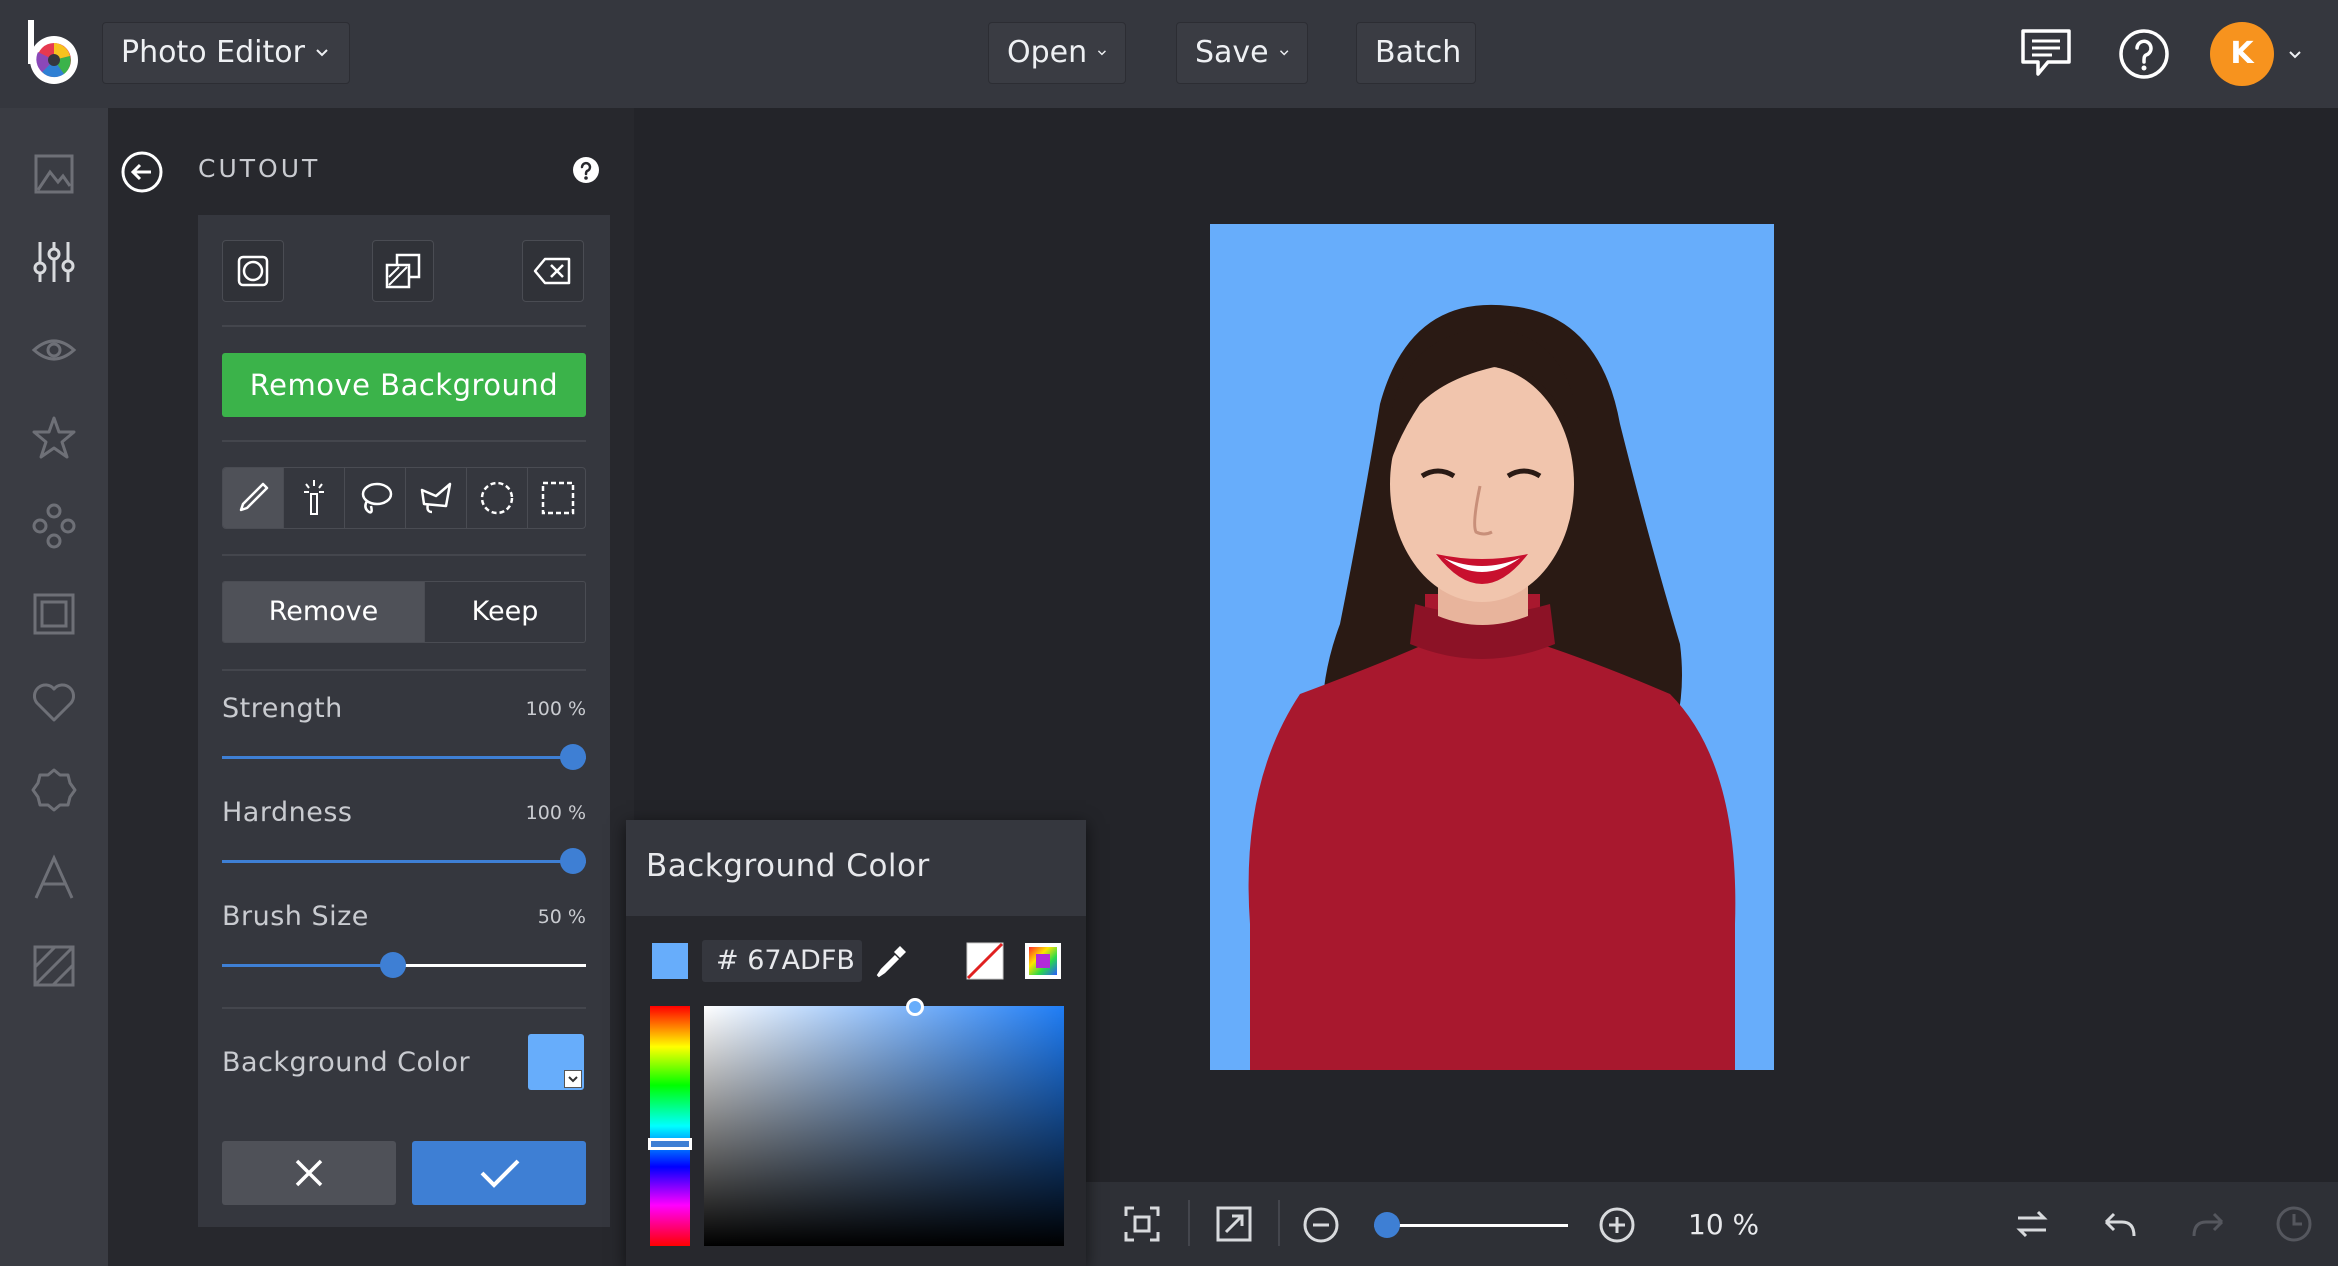 The height and width of the screenshot is (1266, 2338). Describe the element at coordinates (555, 709) in the screenshot. I see `strength-value: 100 %` at that location.